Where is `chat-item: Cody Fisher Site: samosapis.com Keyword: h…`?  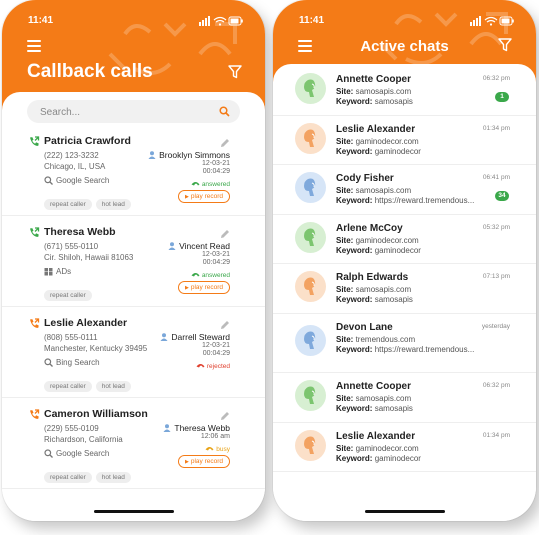 chat-item: Cody Fisher Site: samosapis.com Keyword: h… is located at coordinates (404, 190).